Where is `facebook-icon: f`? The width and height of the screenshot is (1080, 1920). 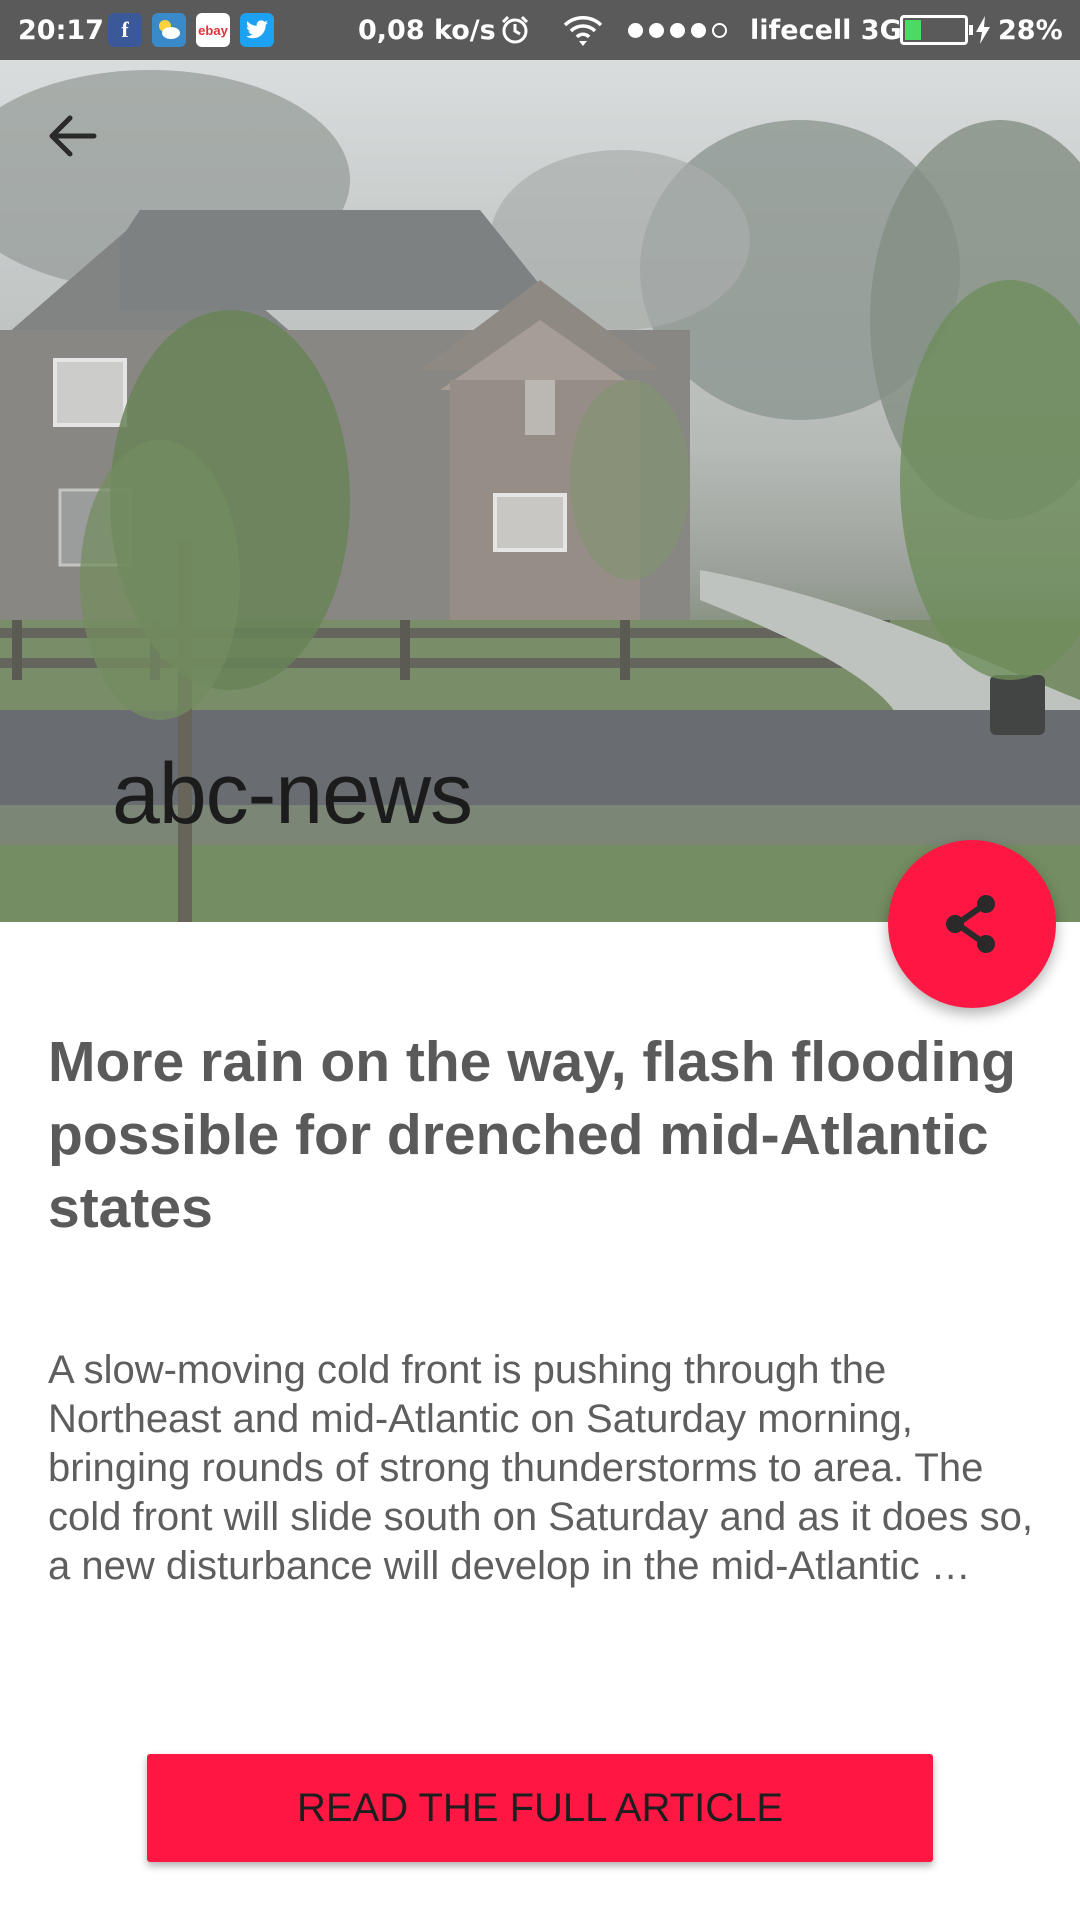
facebook-icon: f is located at coordinates (125, 30).